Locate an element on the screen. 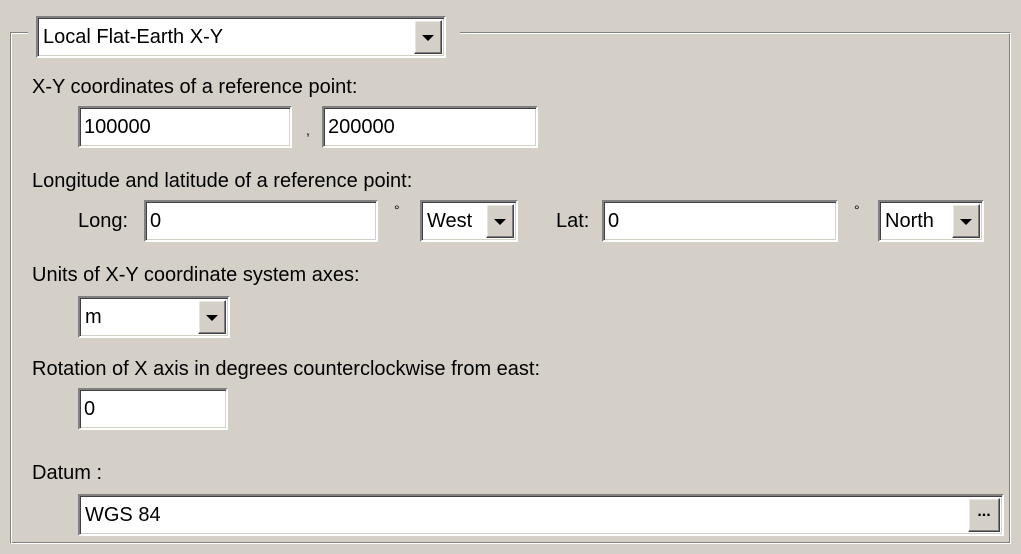  units-dropdown-button is located at coordinates (212, 317).